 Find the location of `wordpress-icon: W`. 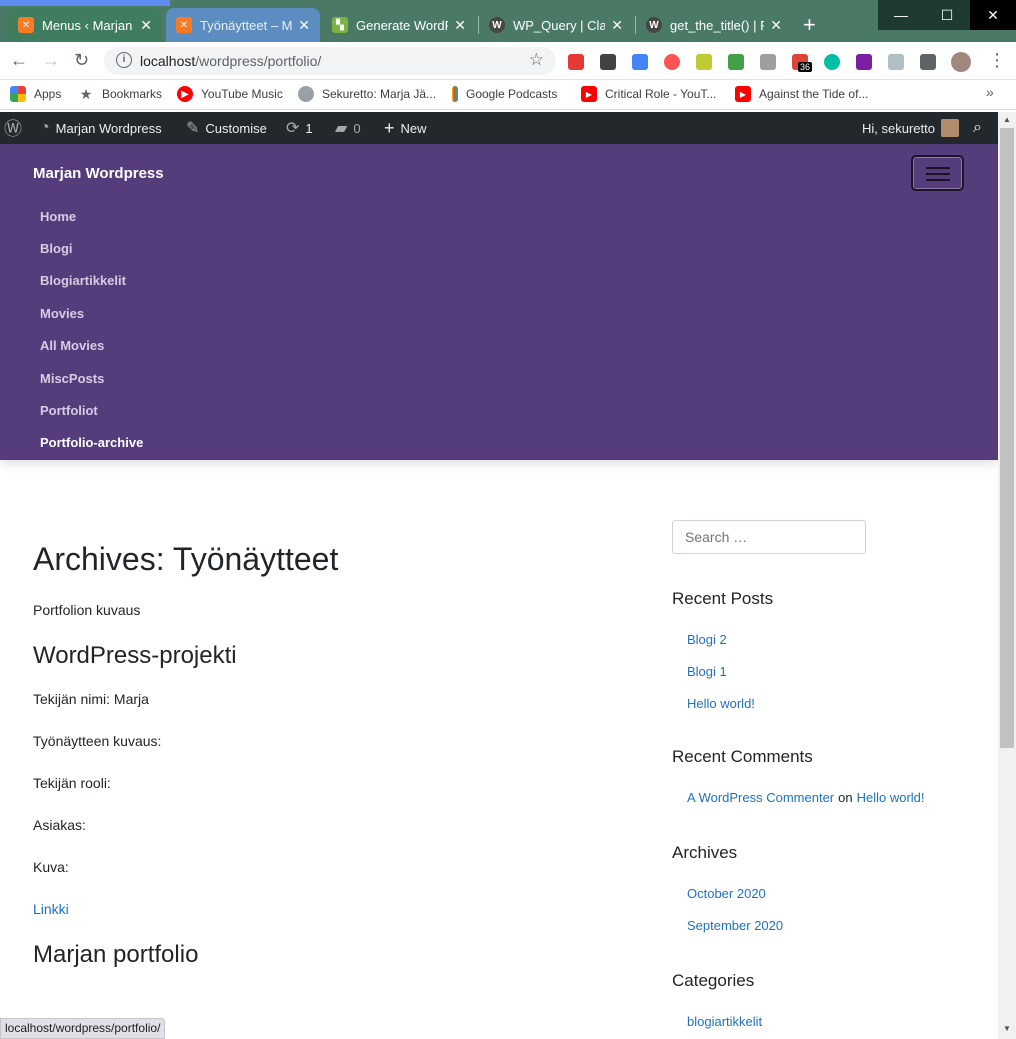

wordpress-icon: W is located at coordinates (497, 25).